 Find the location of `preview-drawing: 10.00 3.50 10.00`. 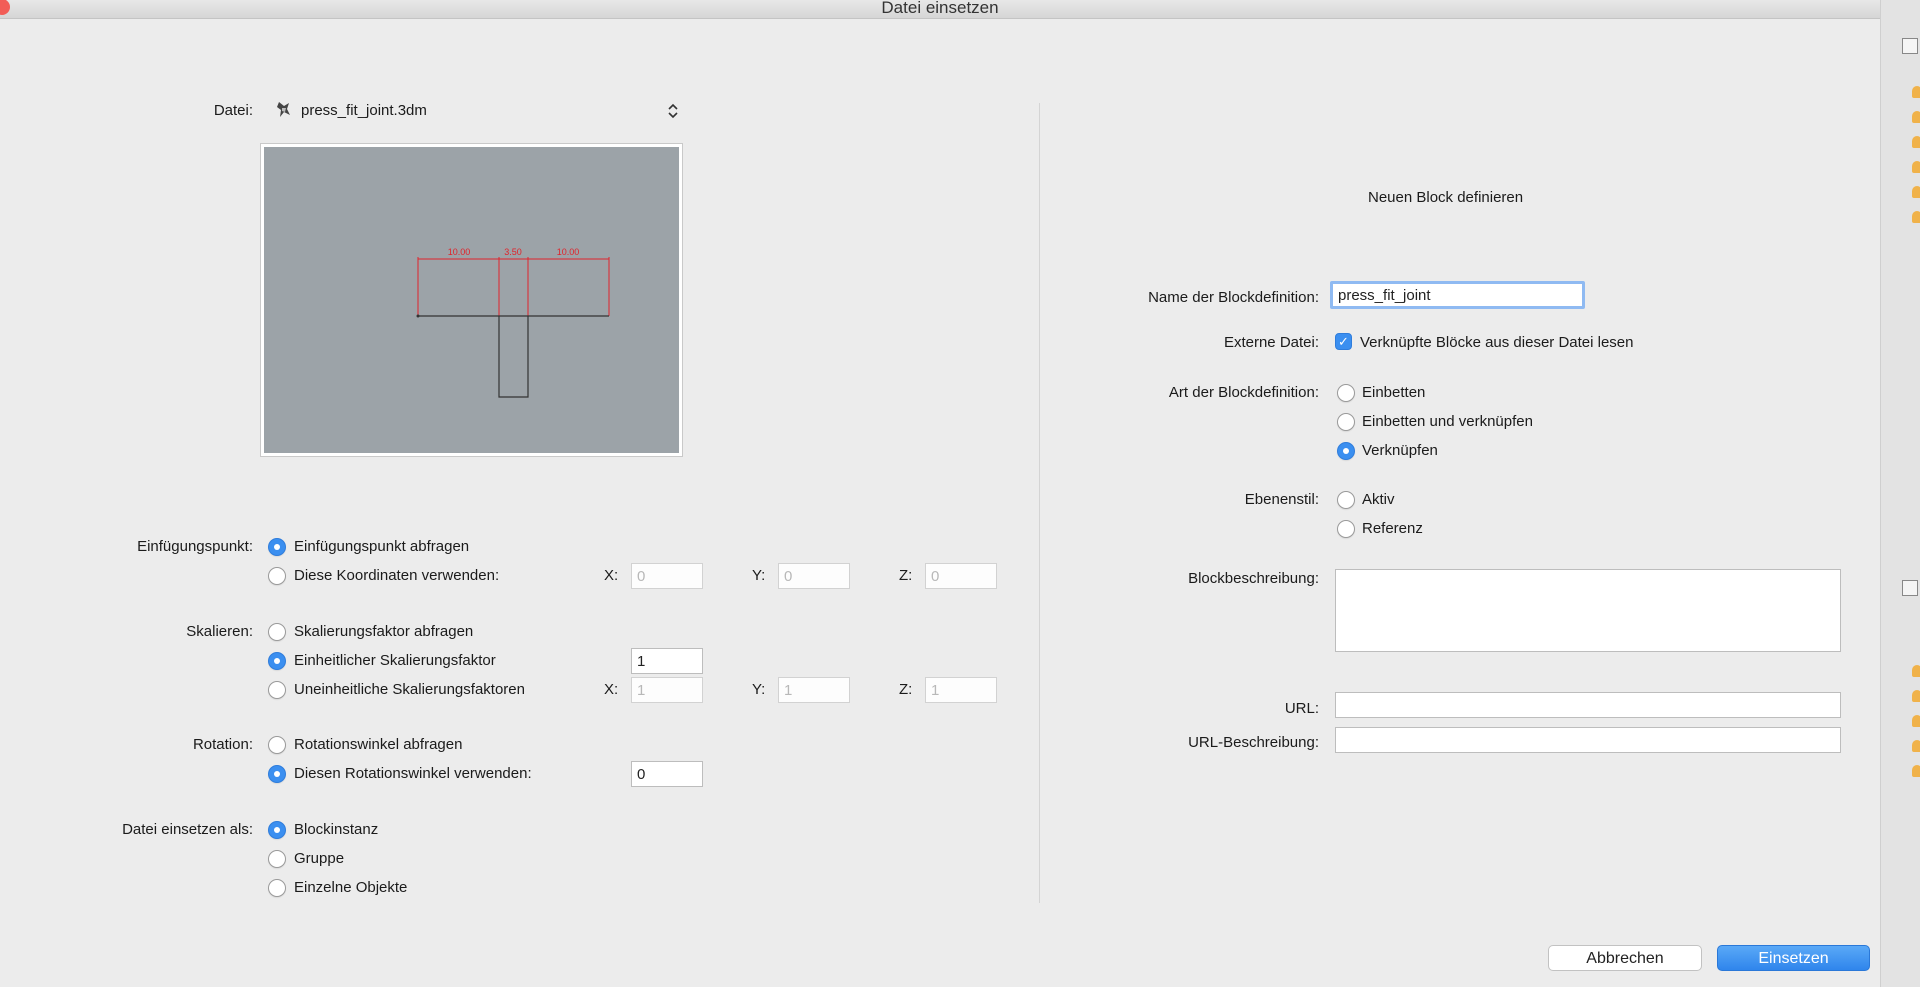

preview-drawing: 10.00 3.50 10.00 is located at coordinates (513, 322).